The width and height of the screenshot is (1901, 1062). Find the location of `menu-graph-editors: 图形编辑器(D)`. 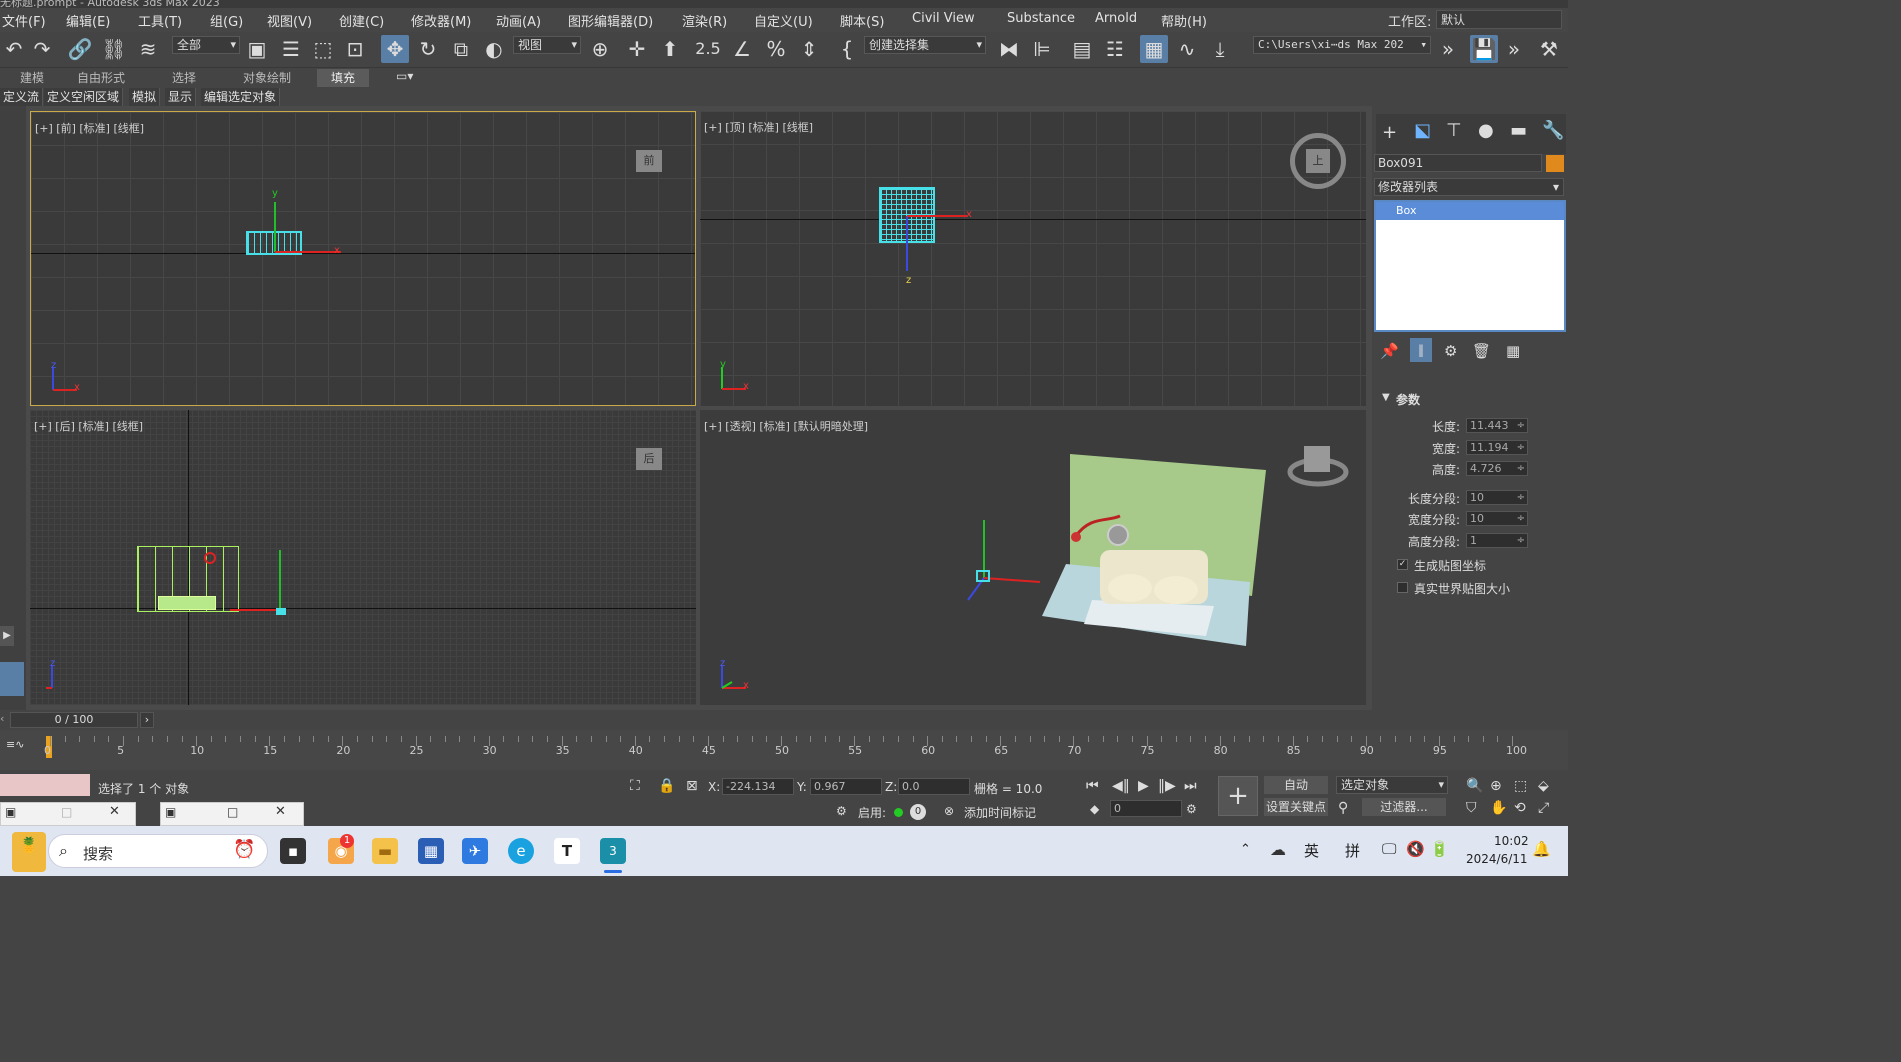

menu-graph-editors: 图形编辑器(D) is located at coordinates (610, 20).